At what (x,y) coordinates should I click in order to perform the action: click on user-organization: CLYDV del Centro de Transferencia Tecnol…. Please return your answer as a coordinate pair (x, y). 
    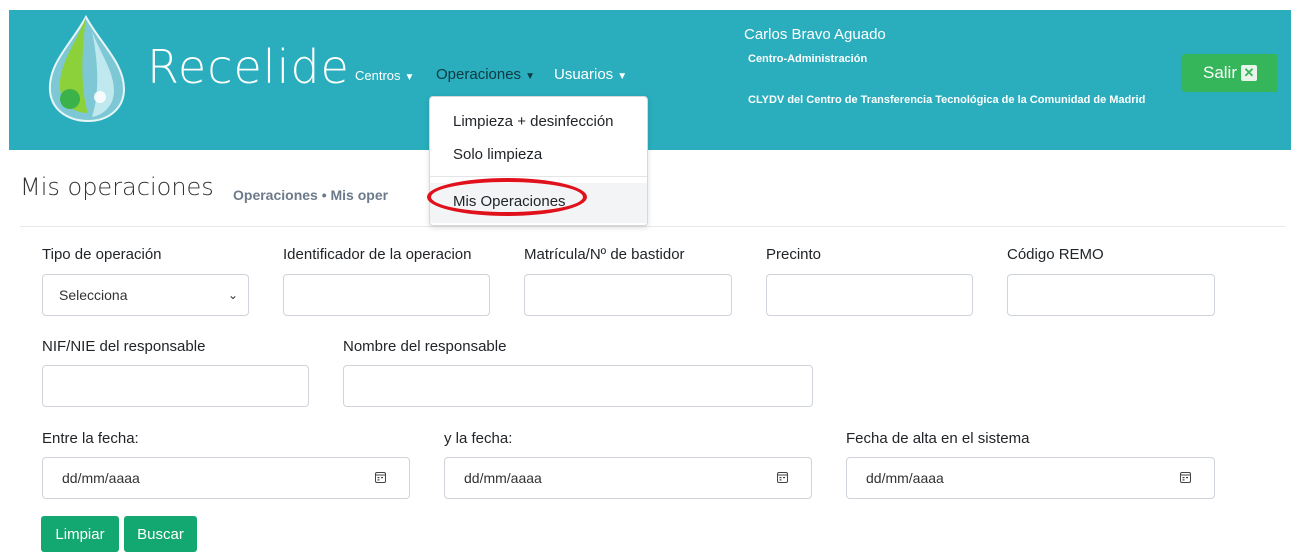
    Looking at the image, I should click on (947, 100).